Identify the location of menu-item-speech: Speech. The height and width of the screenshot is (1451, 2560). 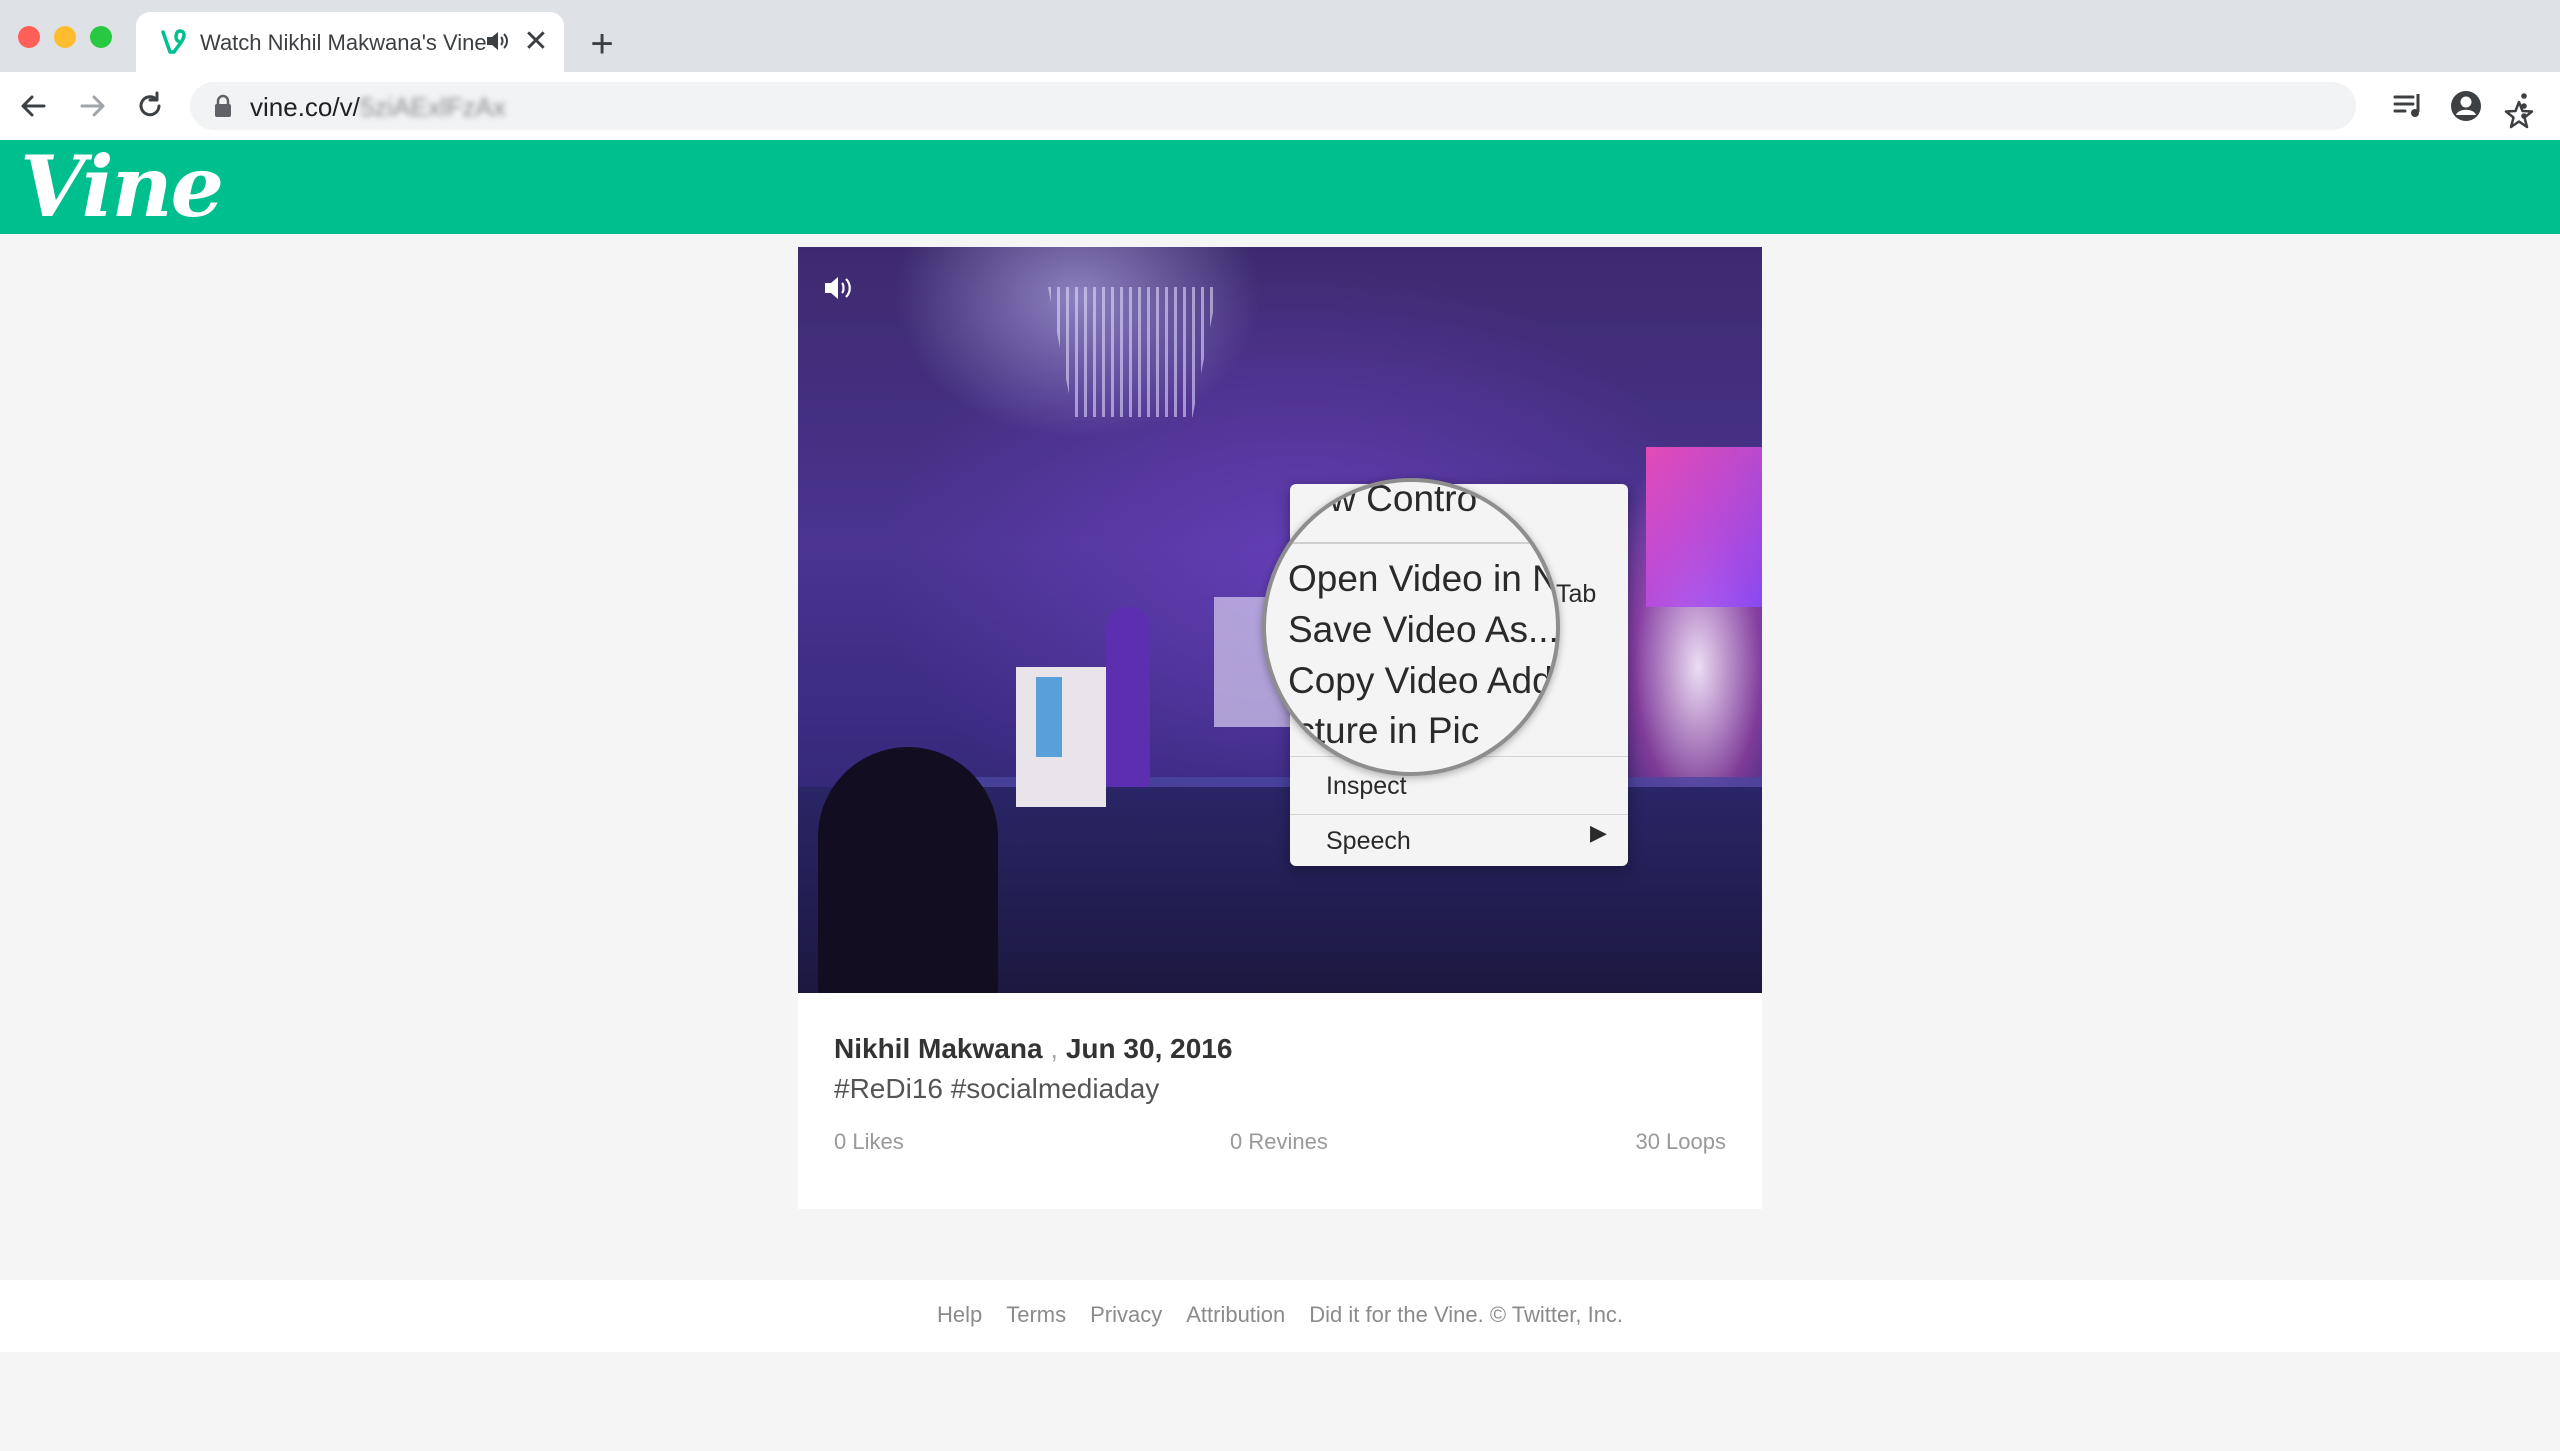
(1368, 841).